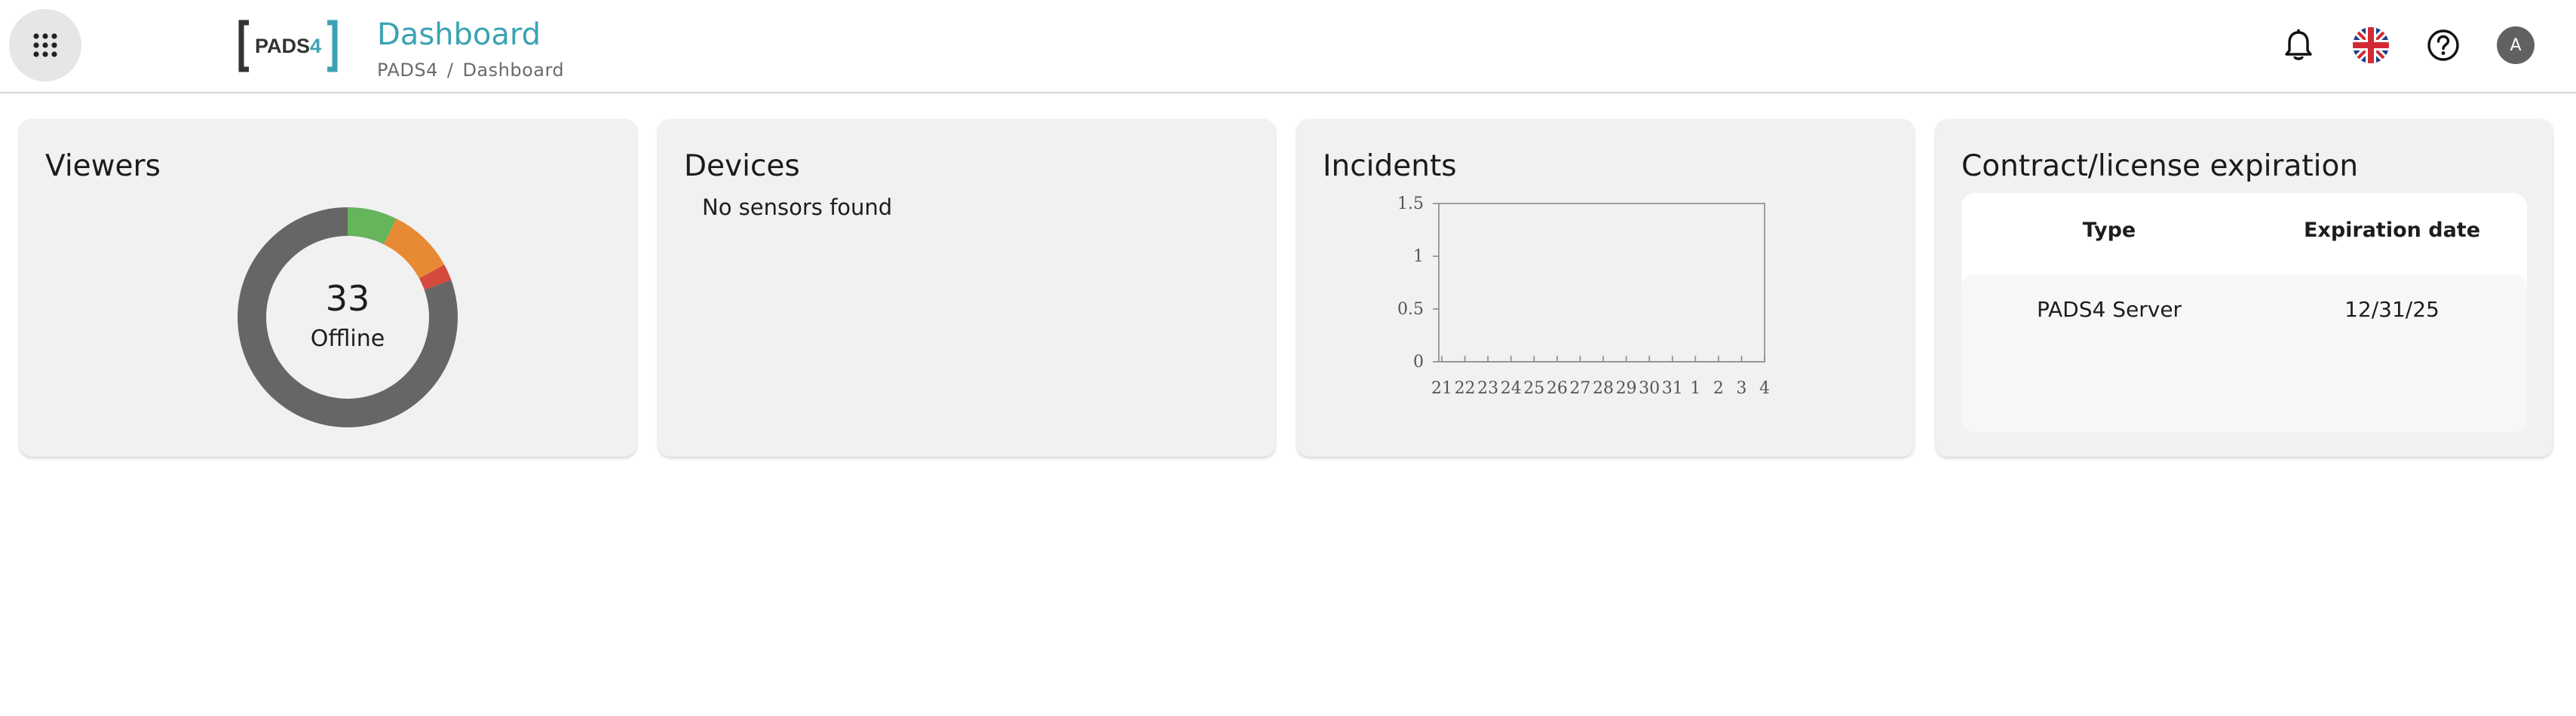 The height and width of the screenshot is (716, 2576). I want to click on apps-menu-button, so click(45, 45).